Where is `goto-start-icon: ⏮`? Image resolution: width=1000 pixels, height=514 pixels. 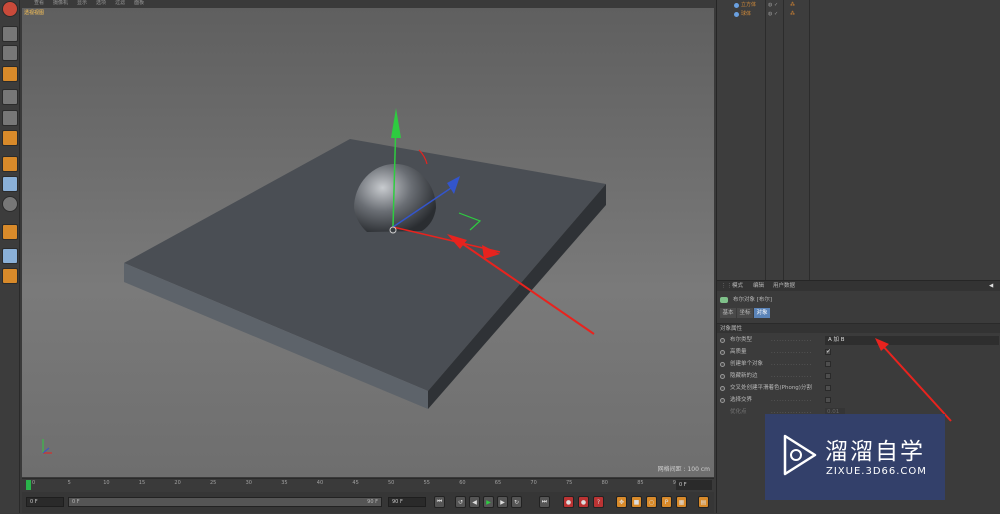 goto-start-icon: ⏮ is located at coordinates (439, 502).